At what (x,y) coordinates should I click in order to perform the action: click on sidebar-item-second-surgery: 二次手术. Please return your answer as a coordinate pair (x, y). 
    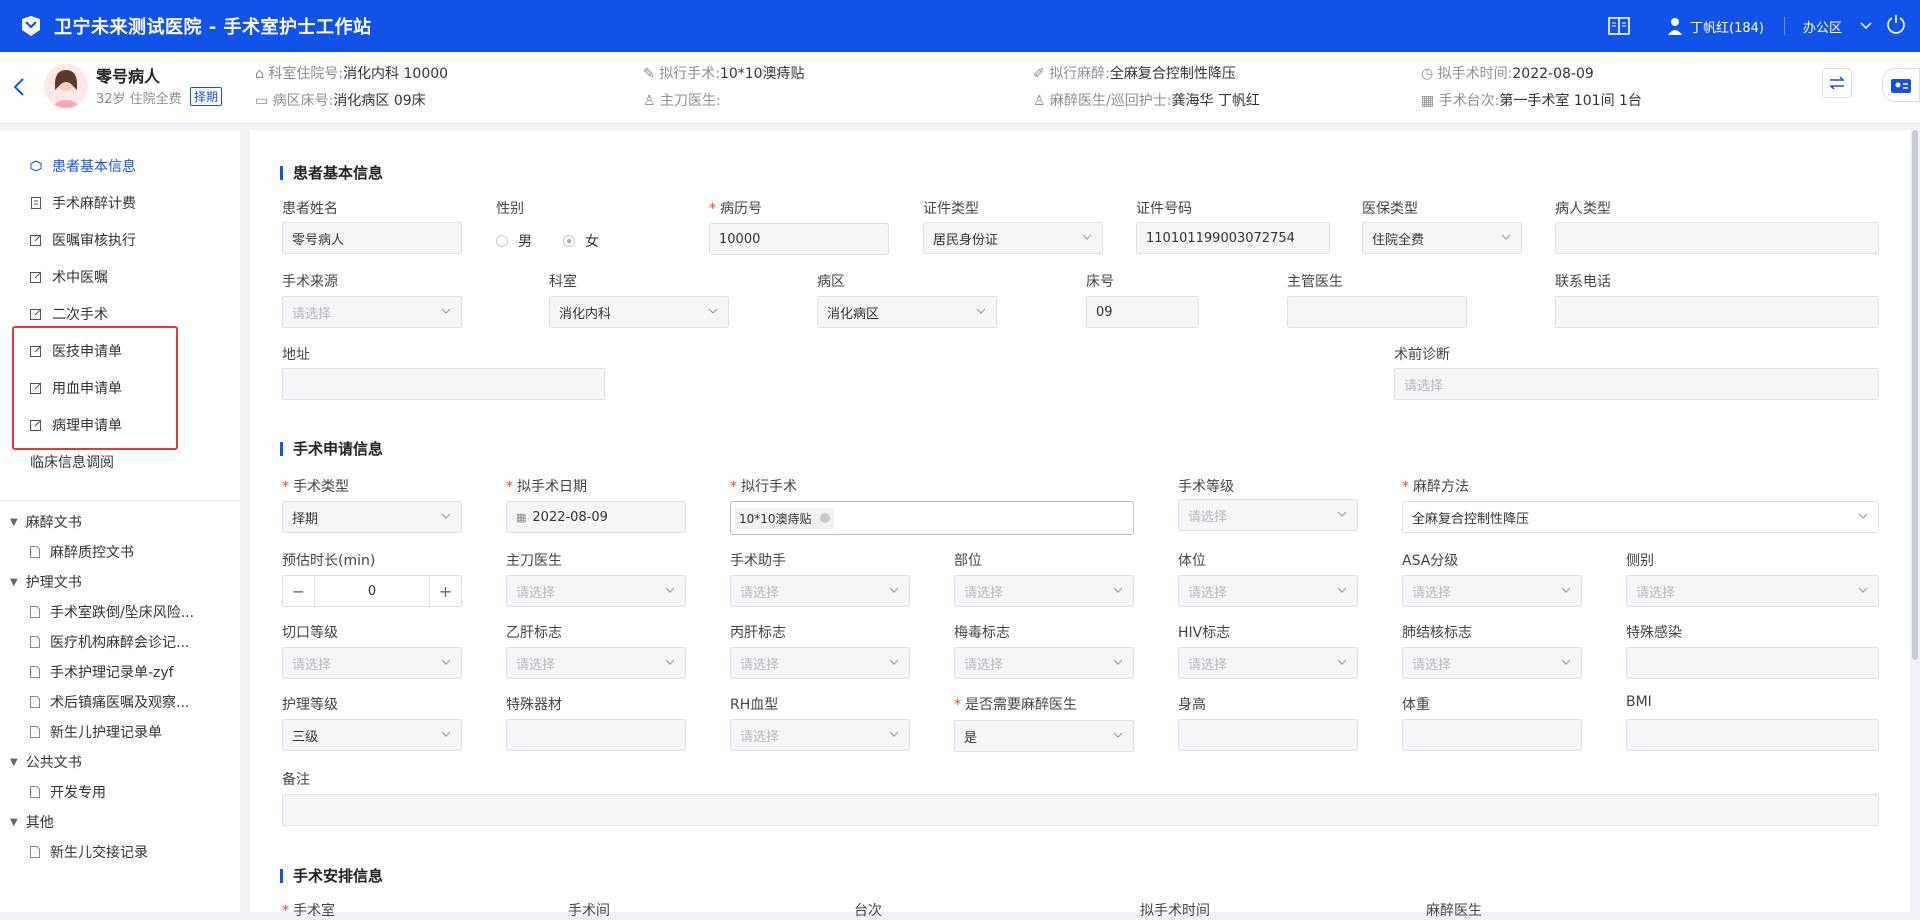
    Looking at the image, I should click on (69, 314).